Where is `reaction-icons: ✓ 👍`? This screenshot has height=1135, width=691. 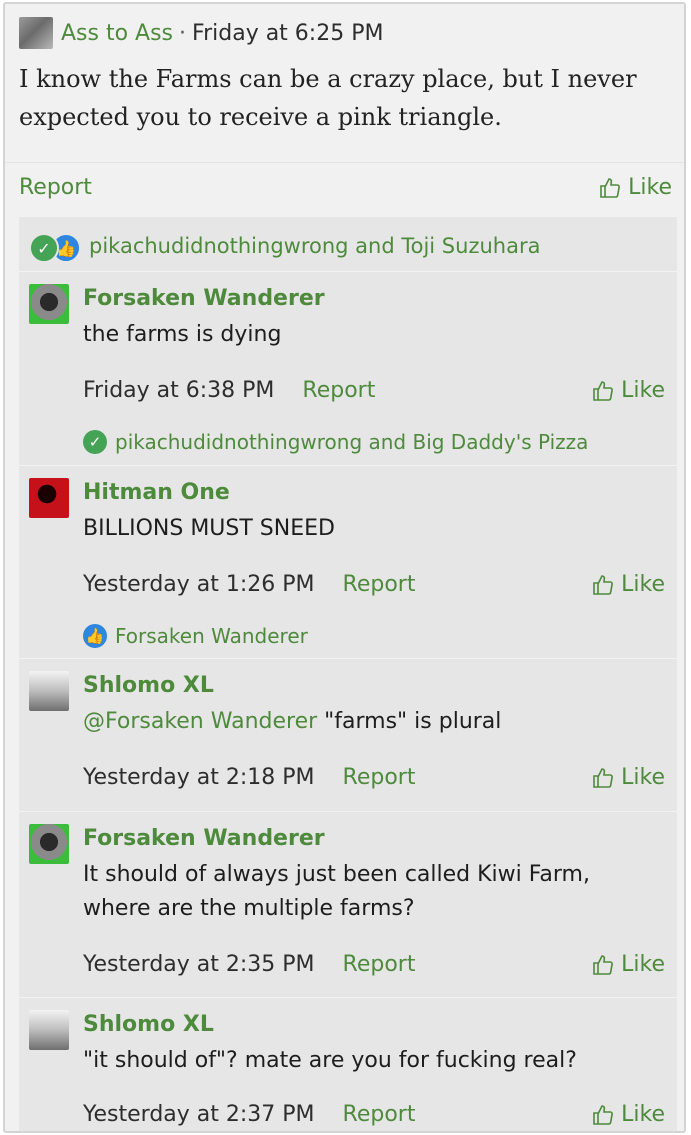
reaction-icons: ✓ 👍 is located at coordinates (57, 247).